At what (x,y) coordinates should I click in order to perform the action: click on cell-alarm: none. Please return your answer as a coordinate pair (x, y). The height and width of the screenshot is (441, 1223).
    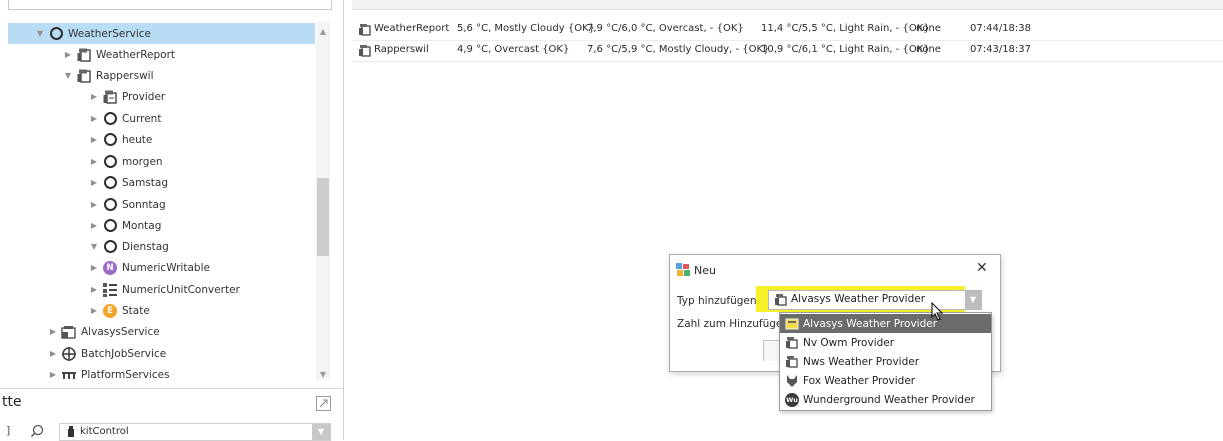
    Looking at the image, I should click on (928, 49).